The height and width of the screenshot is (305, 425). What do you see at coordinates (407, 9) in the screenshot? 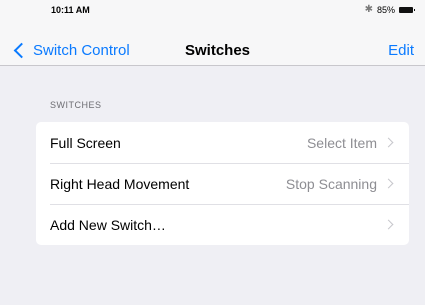
I see `battery-icon` at bounding box center [407, 9].